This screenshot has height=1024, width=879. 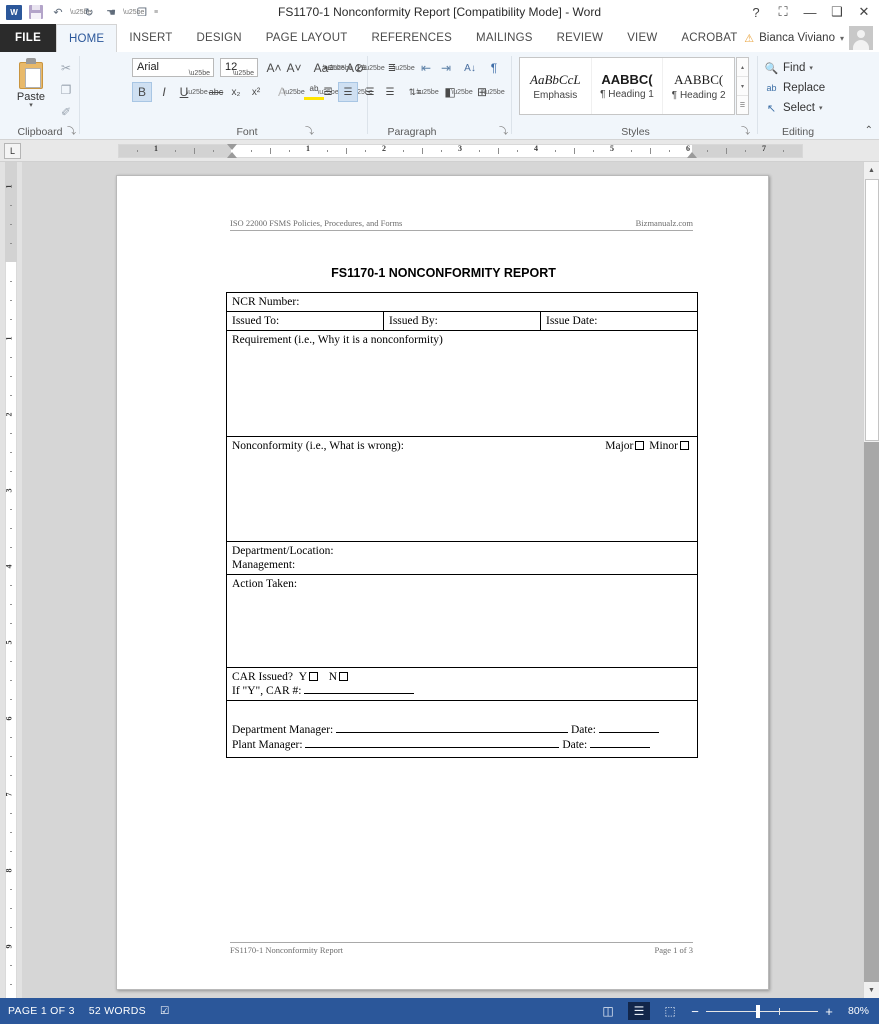 I want to click on chevron-down-icon: ▾, so click(x=842, y=38).